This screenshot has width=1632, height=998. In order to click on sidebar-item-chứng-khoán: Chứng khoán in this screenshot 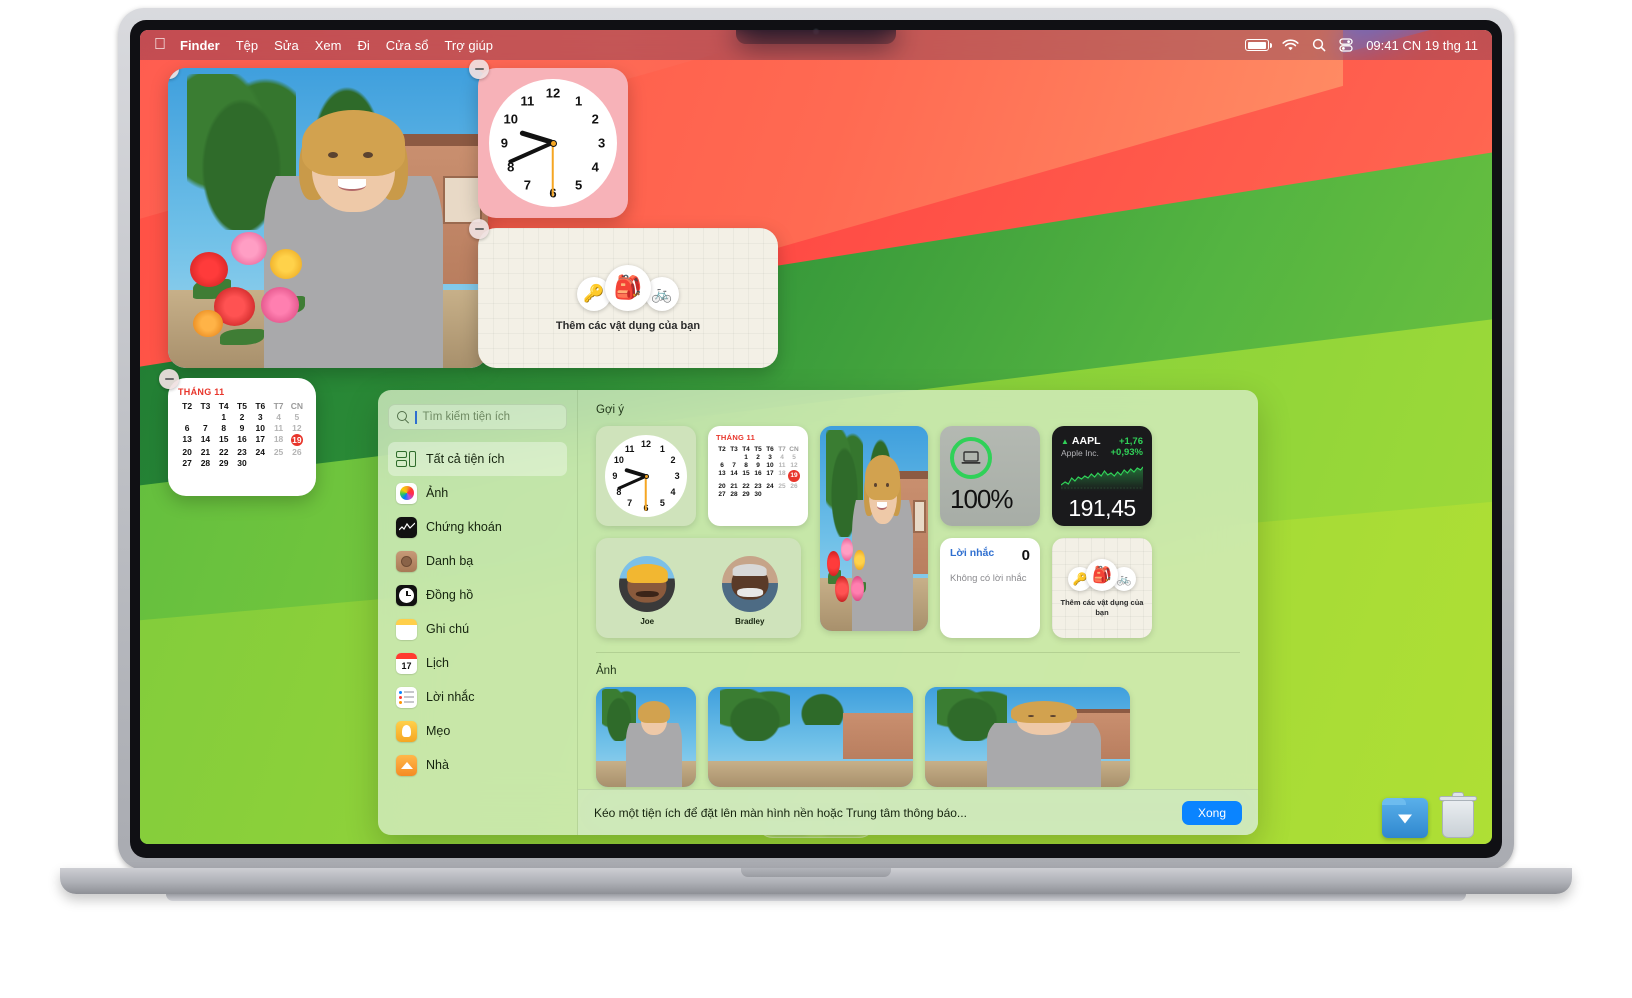, I will do `click(477, 527)`.